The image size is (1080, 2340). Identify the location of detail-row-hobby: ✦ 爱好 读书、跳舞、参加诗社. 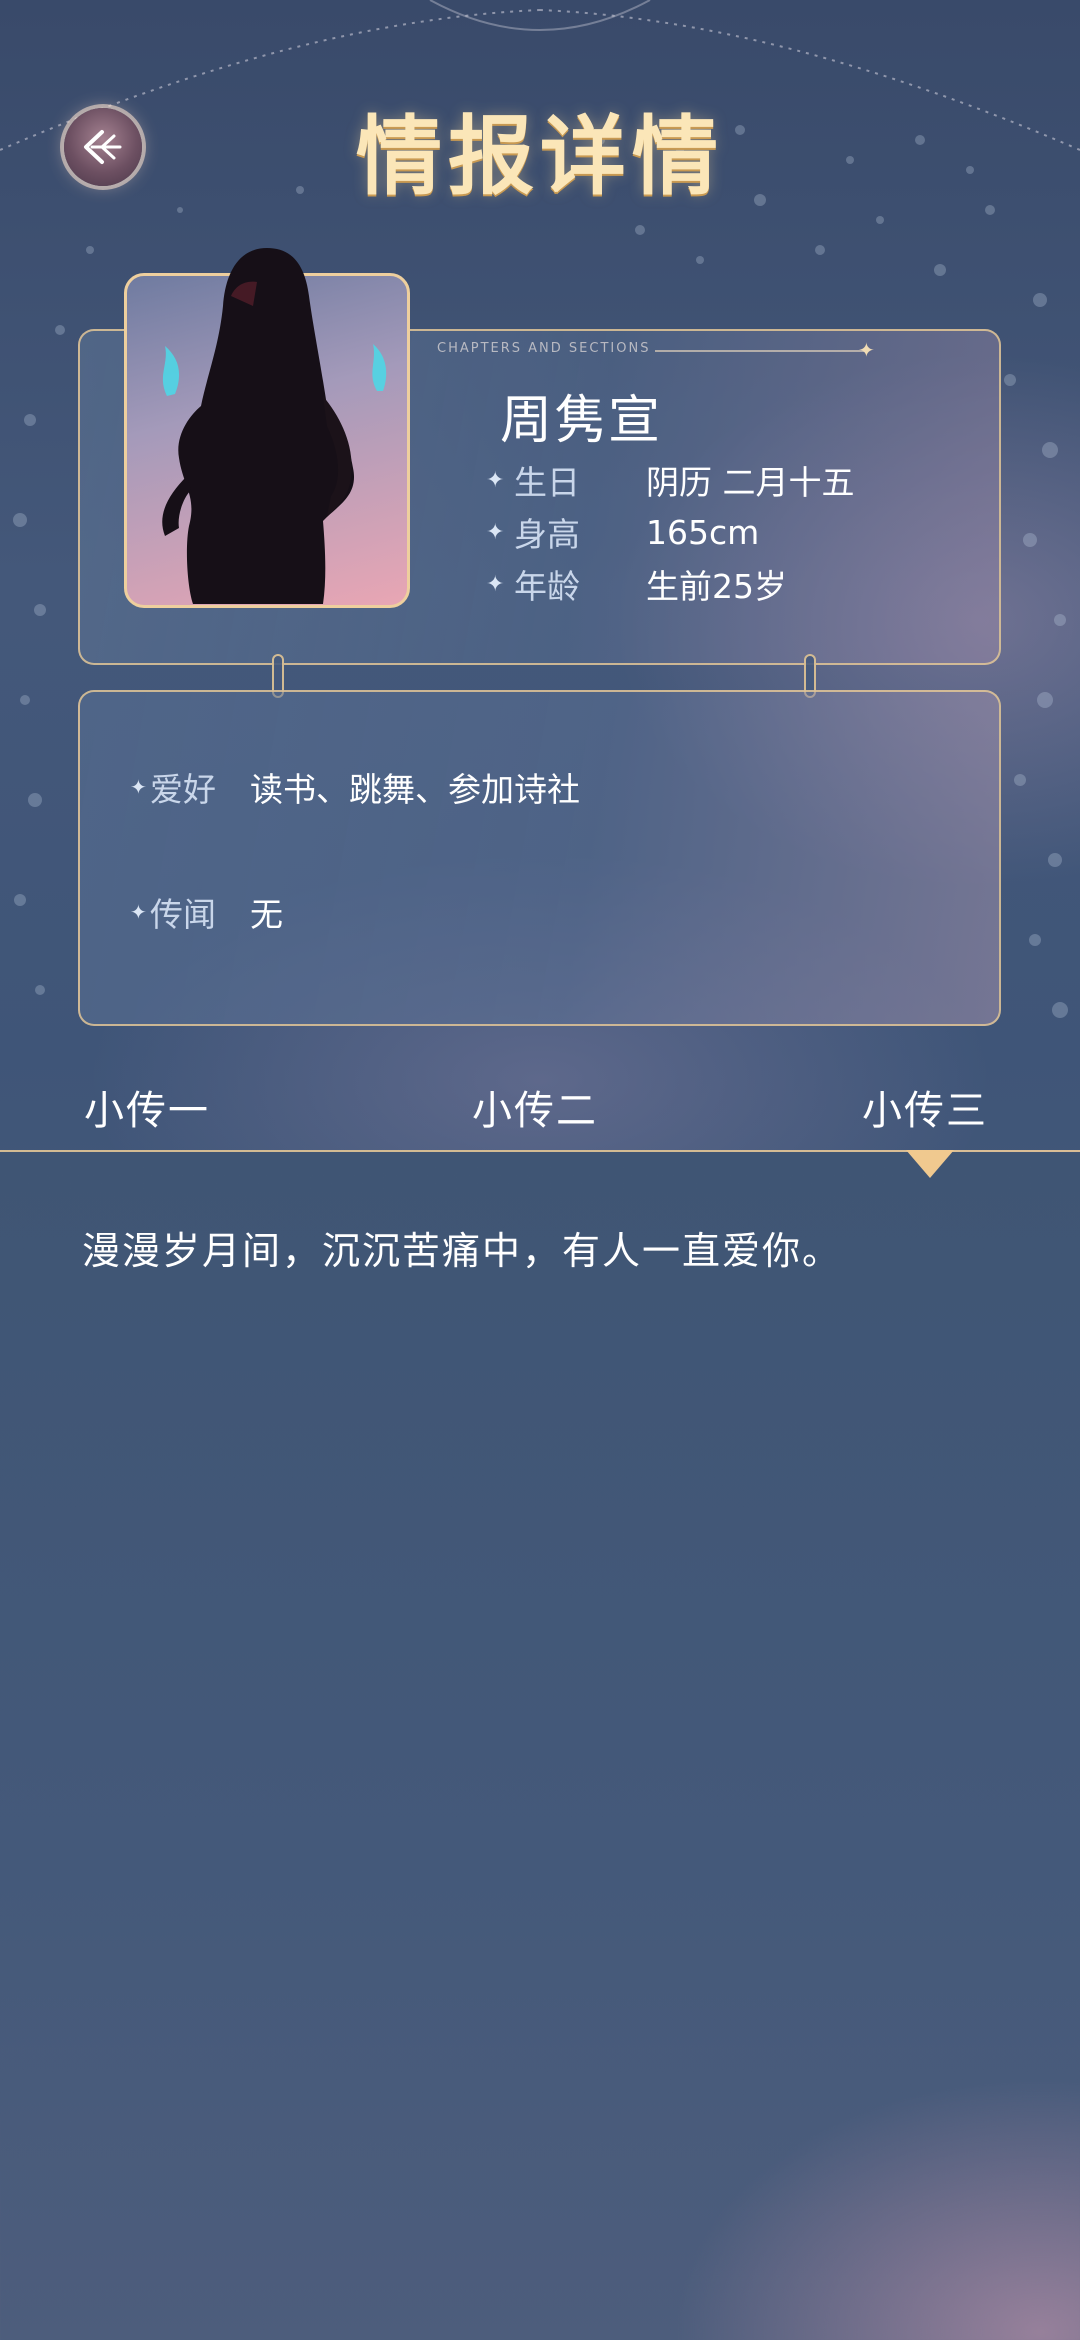
(355, 787).